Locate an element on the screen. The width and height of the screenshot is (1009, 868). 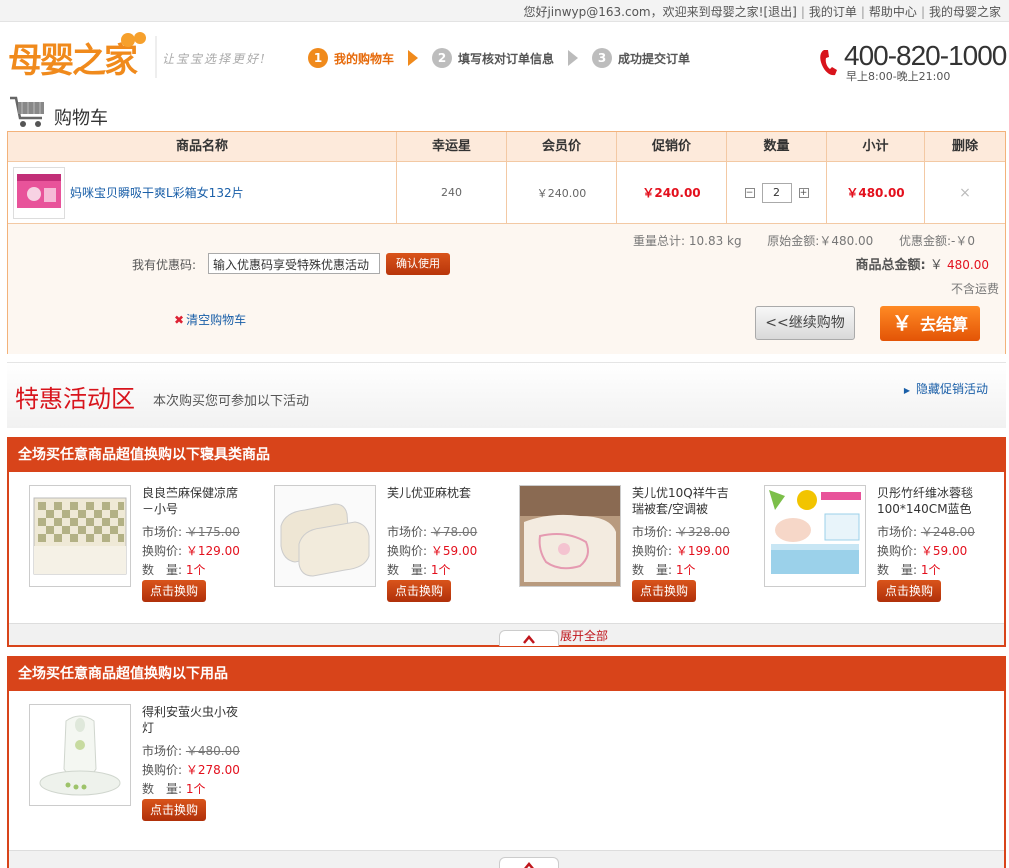
product-thumbnail is located at coordinates (39, 192).